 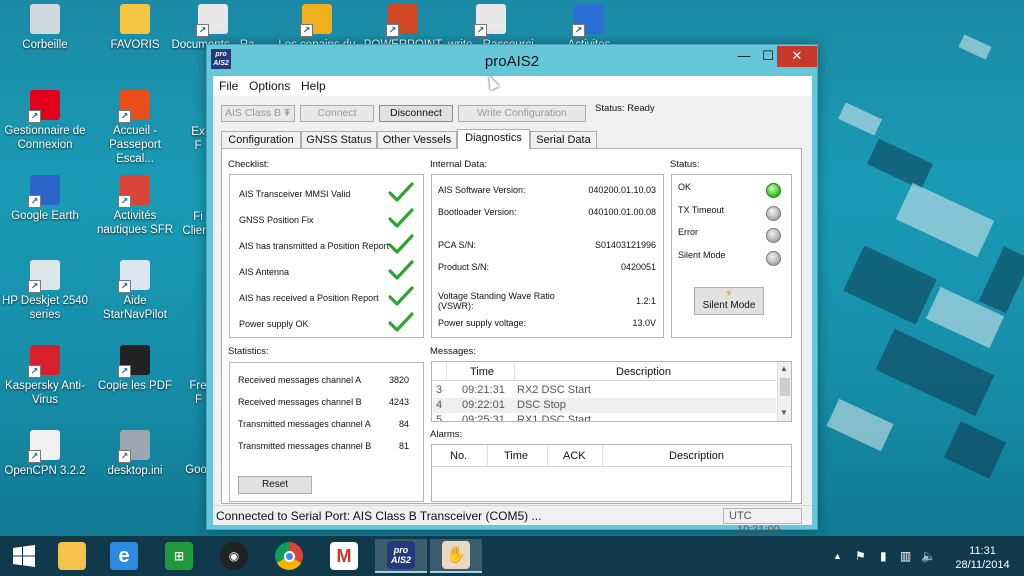 I want to click on media-player-icon: ◉, so click(x=234, y=556).